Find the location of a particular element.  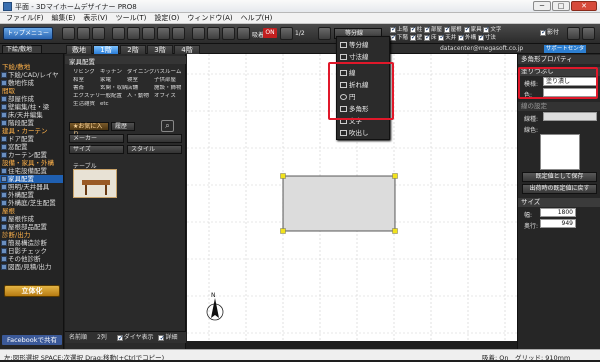

cat-people: 人・動物 is located at coordinates (140, 96).